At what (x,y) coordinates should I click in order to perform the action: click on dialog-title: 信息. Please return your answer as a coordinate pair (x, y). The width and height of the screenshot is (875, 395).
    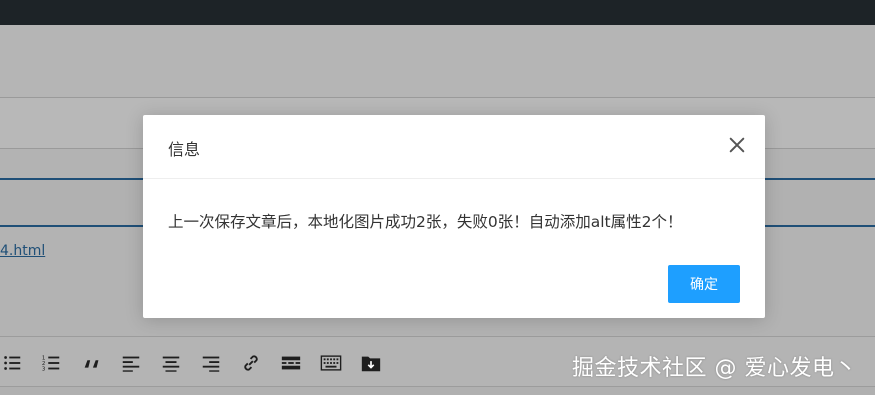
    Looking at the image, I should click on (184, 149).